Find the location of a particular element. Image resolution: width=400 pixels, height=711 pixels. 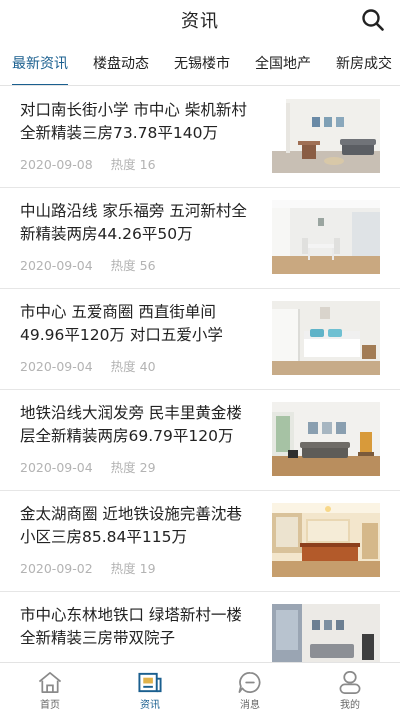

article-meta: 2020-09-08 热度 16 is located at coordinates (88, 163).